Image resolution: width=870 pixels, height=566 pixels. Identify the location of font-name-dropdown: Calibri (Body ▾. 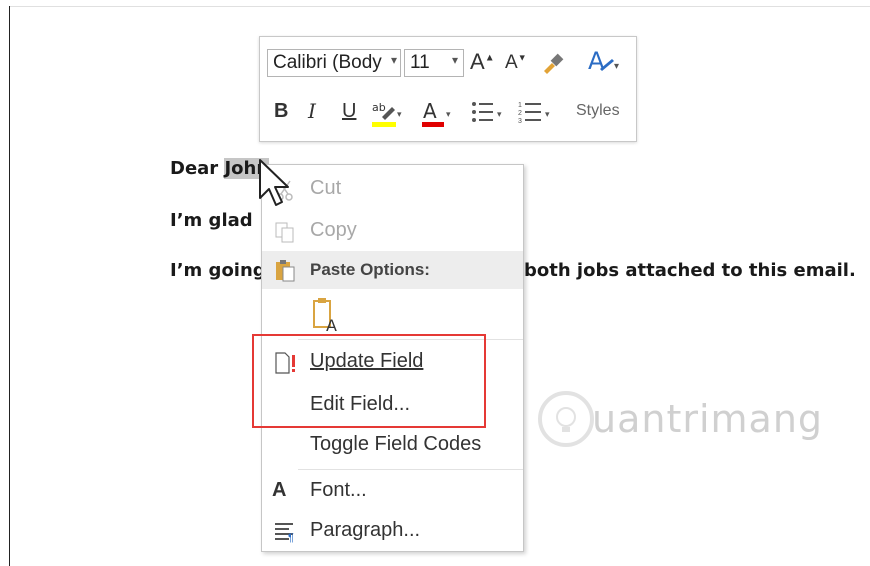
(334, 63).